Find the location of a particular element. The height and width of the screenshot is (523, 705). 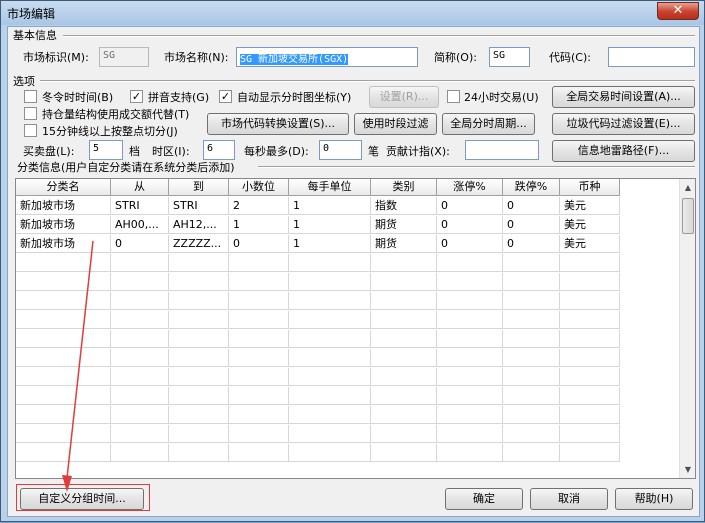

column-header: 小数位 is located at coordinates (259, 187).